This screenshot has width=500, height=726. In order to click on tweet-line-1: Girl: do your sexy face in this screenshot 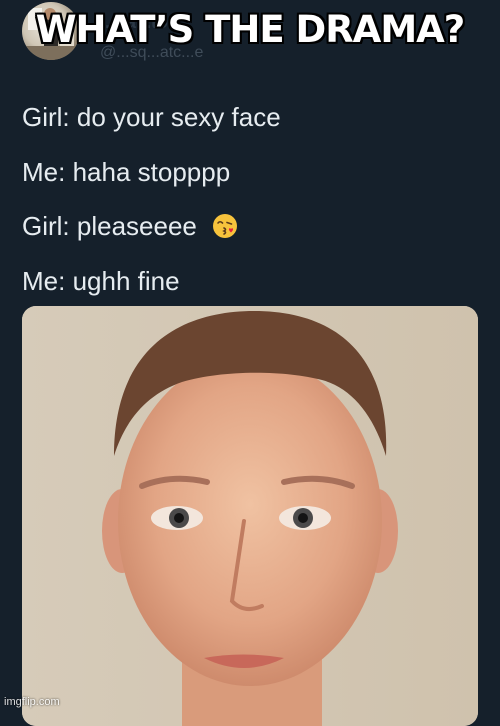, I will do `click(151, 117)`.